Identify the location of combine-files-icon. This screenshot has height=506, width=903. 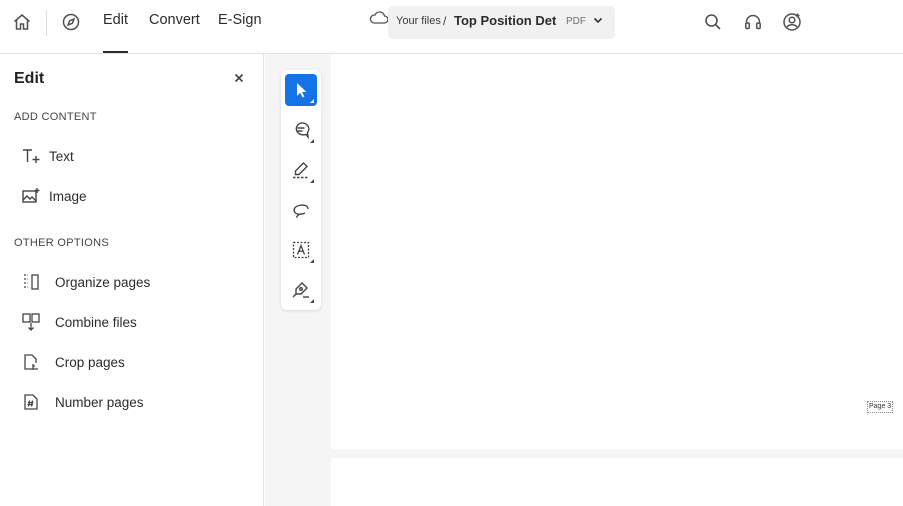
(31, 322).